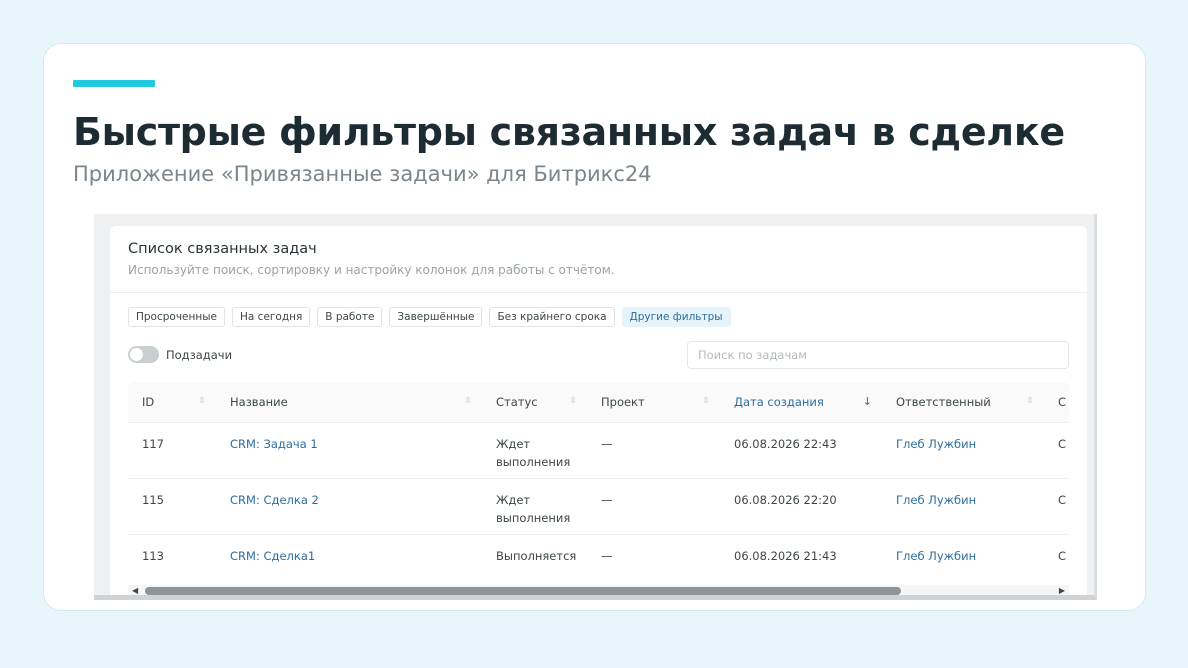 The height and width of the screenshot is (668, 1188). What do you see at coordinates (135, 590) in the screenshot?
I see `triangle-left-icon: ◀` at bounding box center [135, 590].